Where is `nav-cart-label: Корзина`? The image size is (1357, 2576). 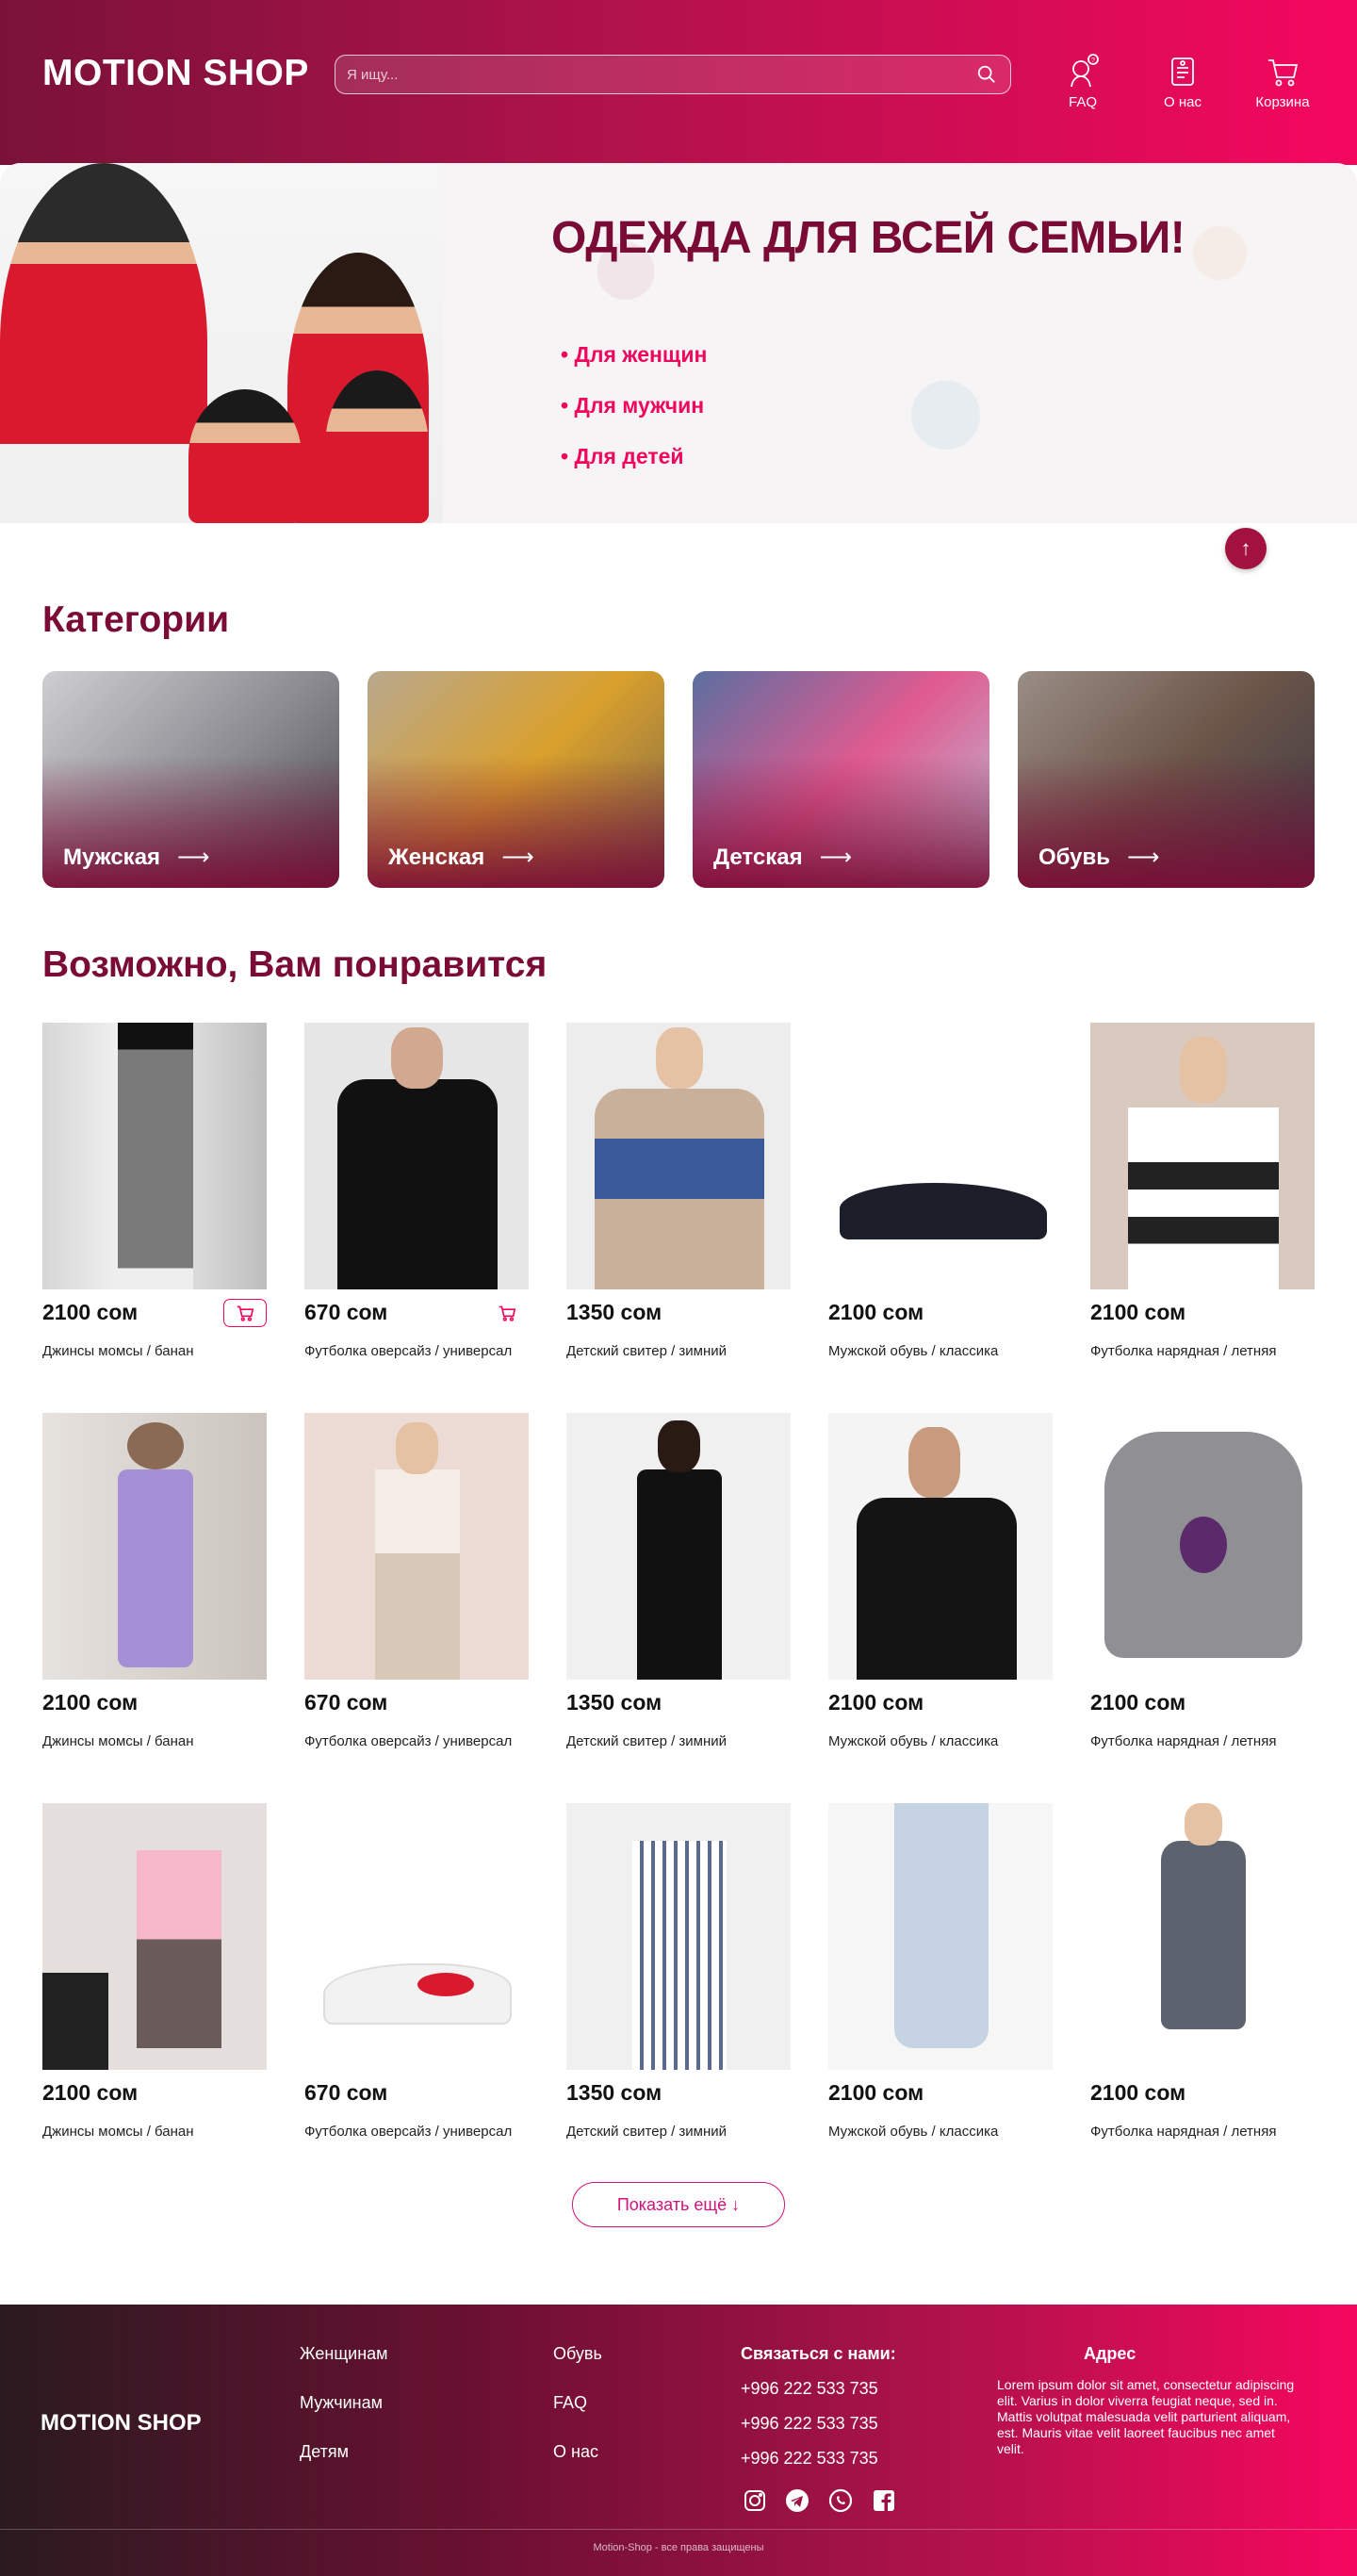 nav-cart-label: Корзина is located at coordinates (1282, 102).